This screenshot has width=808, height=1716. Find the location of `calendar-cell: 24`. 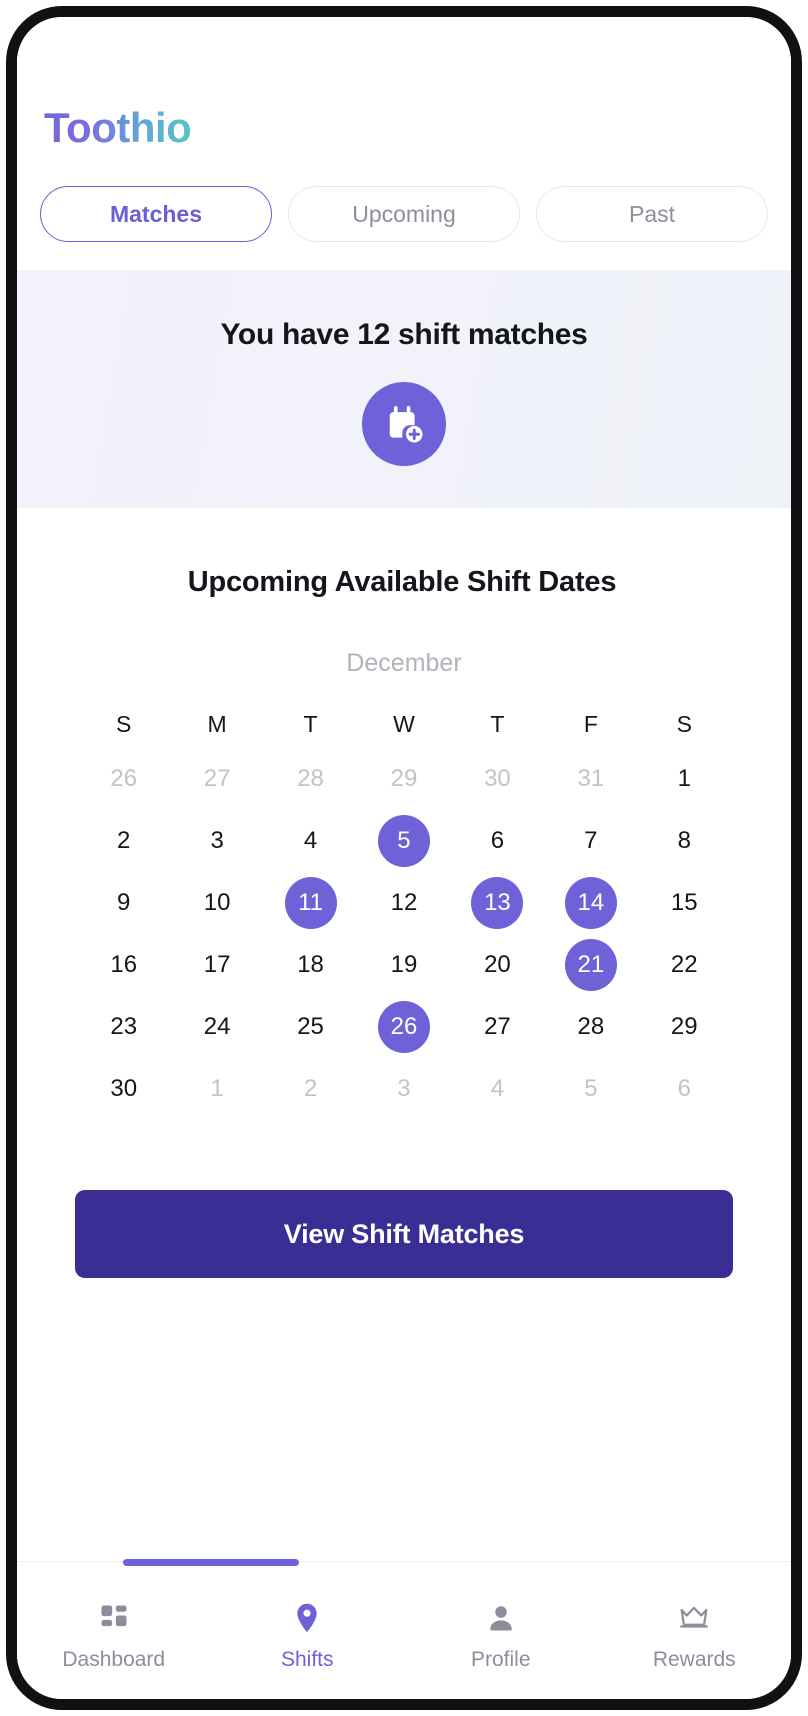

calendar-cell: 24 is located at coordinates (216, 1027).